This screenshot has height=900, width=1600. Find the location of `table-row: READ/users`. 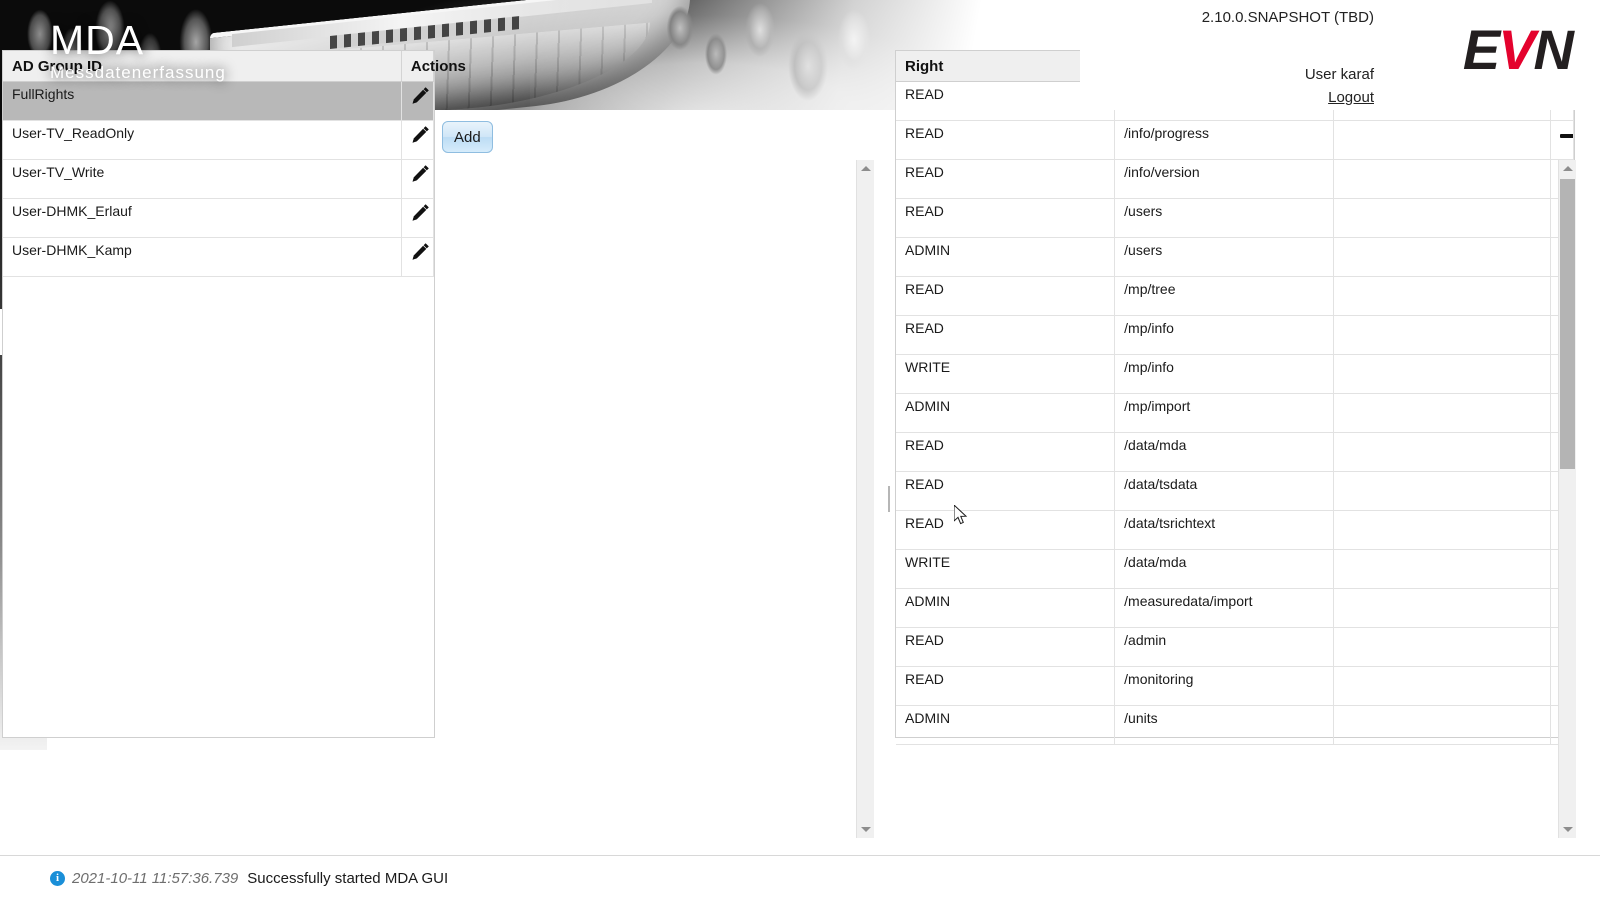

table-row: READ/users is located at coordinates (1235, 218).